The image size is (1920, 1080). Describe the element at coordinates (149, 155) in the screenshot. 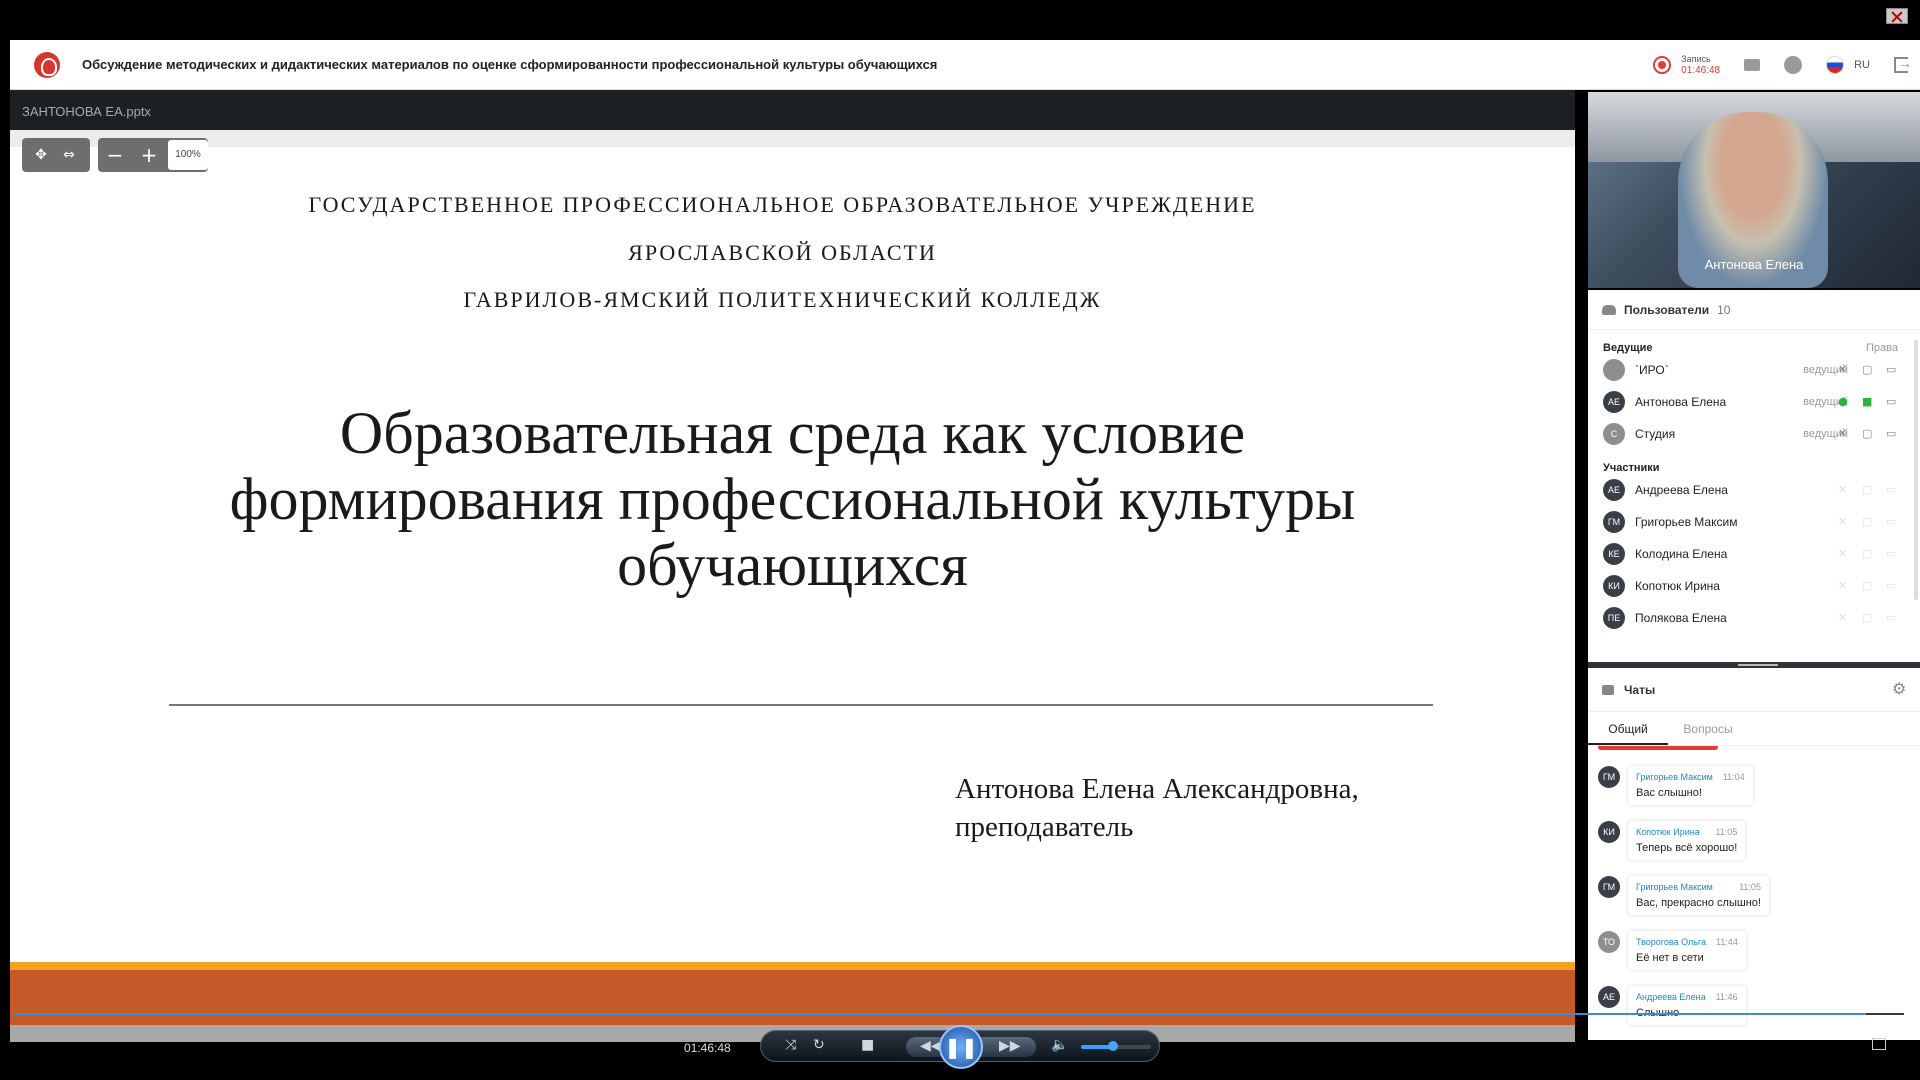

I see `zoom-in-button: +` at that location.